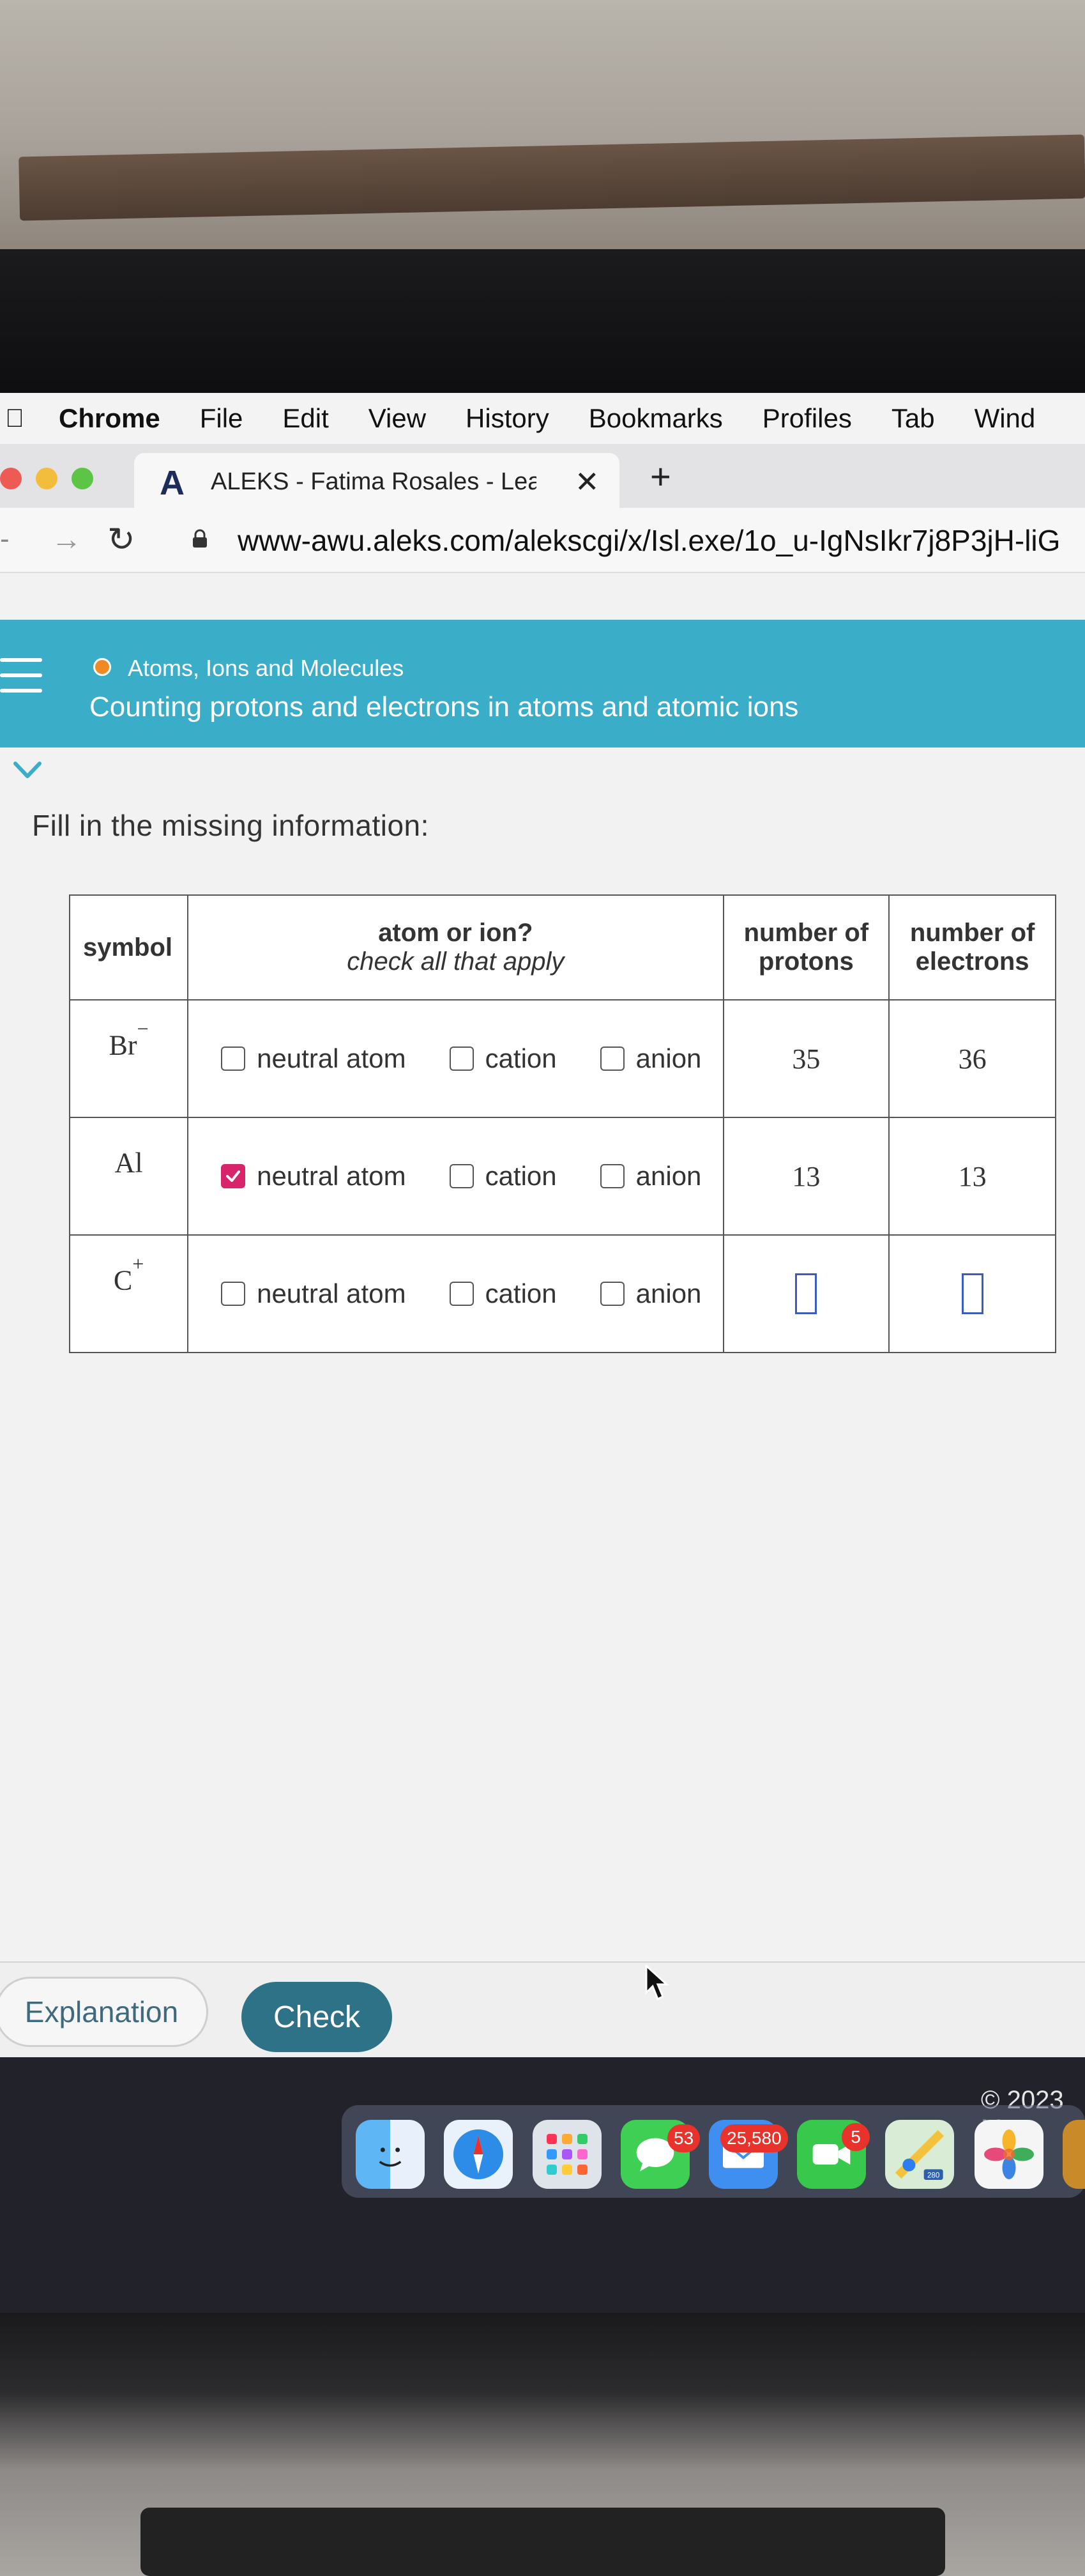 The width and height of the screenshot is (1085, 2576). Describe the element at coordinates (806, 933) in the screenshot. I see `header-protons-line1: number of` at that location.